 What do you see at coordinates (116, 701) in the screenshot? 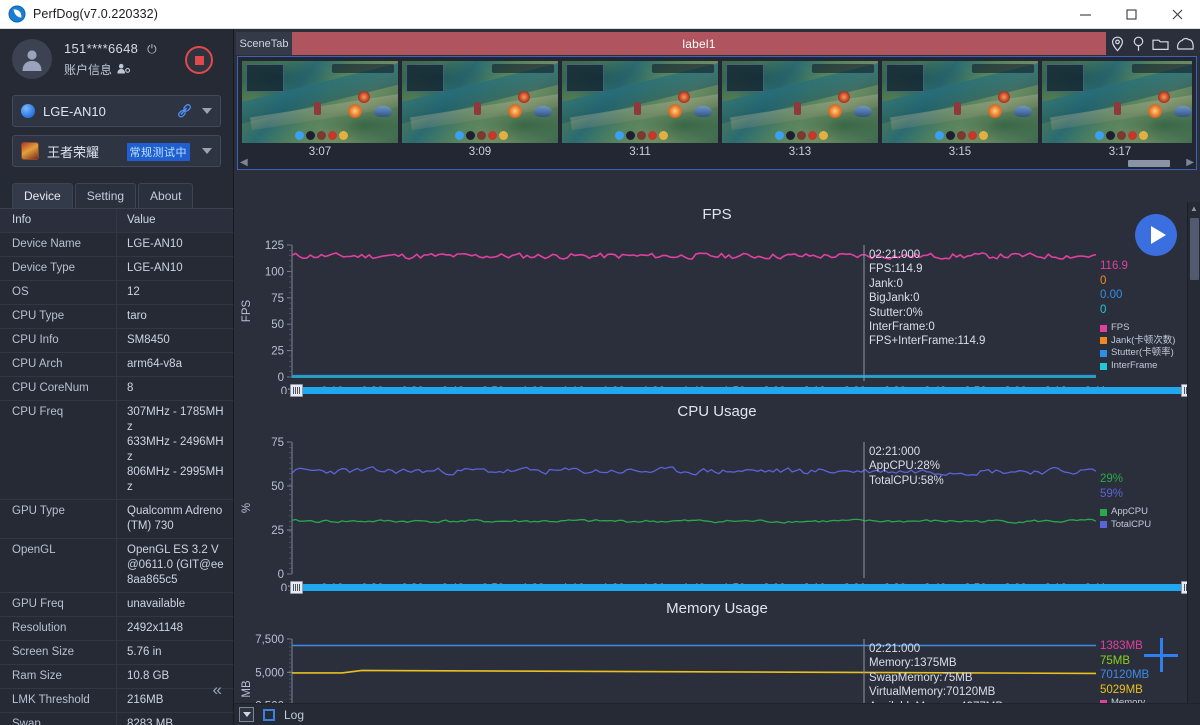
I see `table-row: LMK Threshold 216MB` at bounding box center [116, 701].